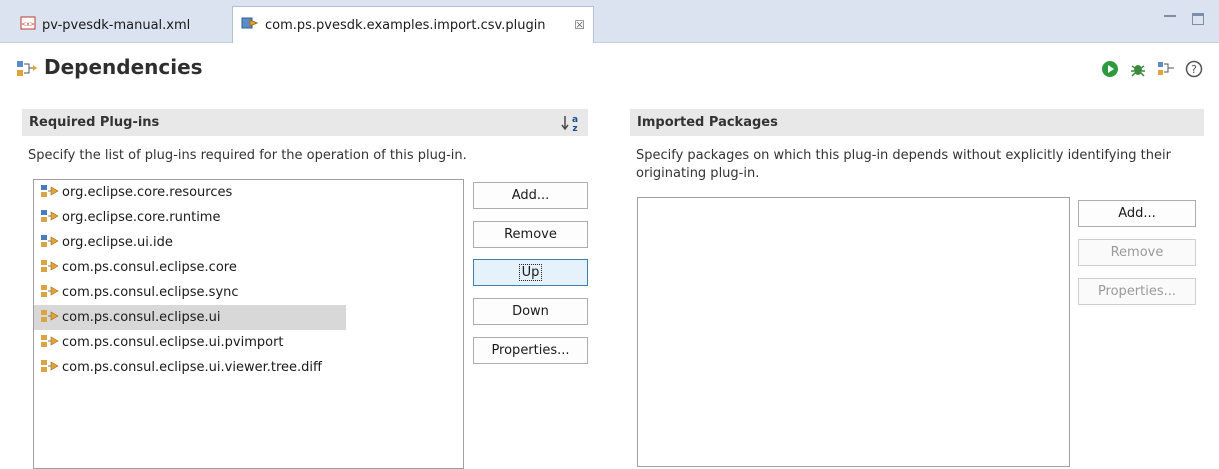 This screenshot has width=1219, height=469. Describe the element at coordinates (579, 25) in the screenshot. I see `close-icon: ☒` at that location.